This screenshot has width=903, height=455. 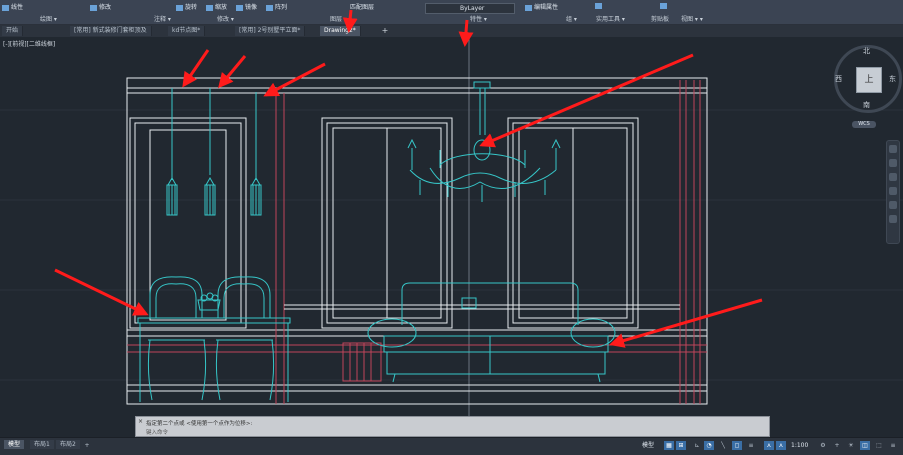 I want to click on dado-rail, so click(x=482, y=307).